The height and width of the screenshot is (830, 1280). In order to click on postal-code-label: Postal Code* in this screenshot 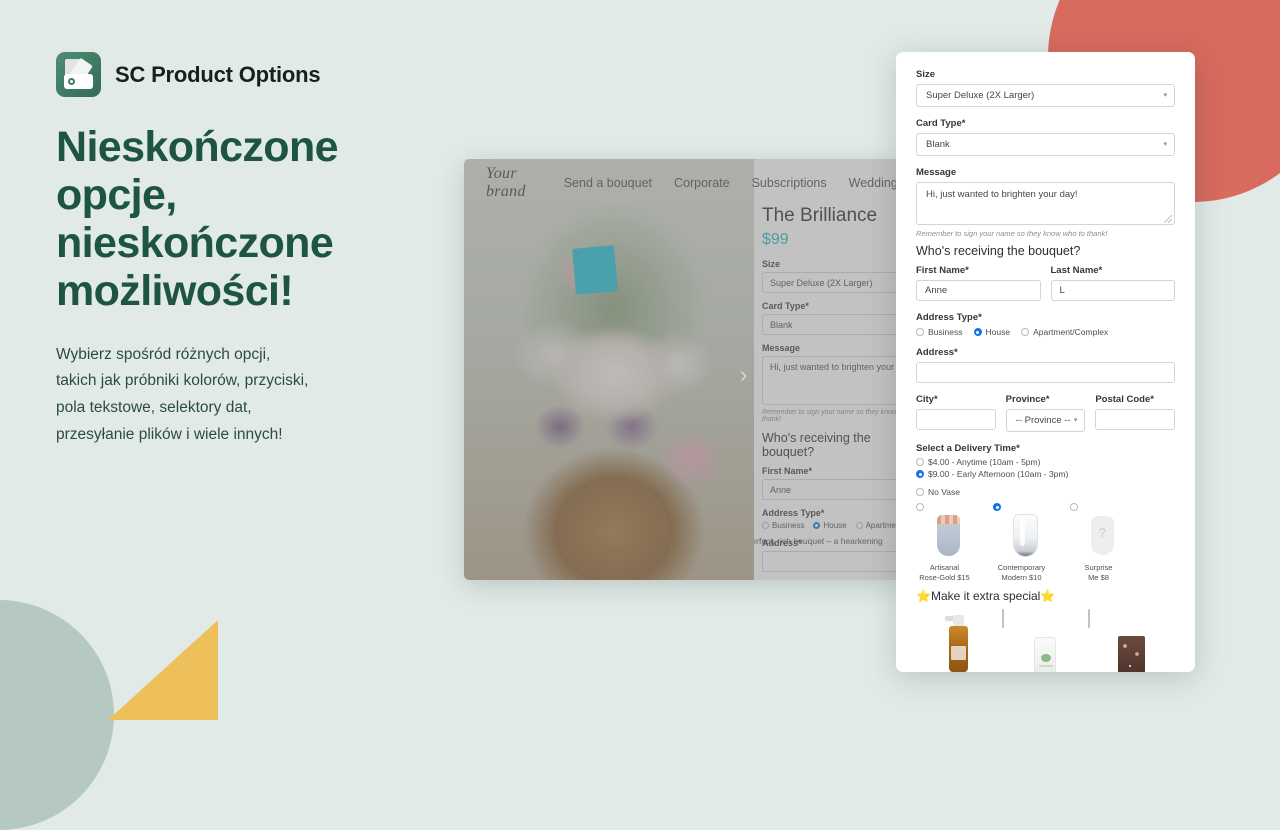, I will do `click(1124, 399)`.